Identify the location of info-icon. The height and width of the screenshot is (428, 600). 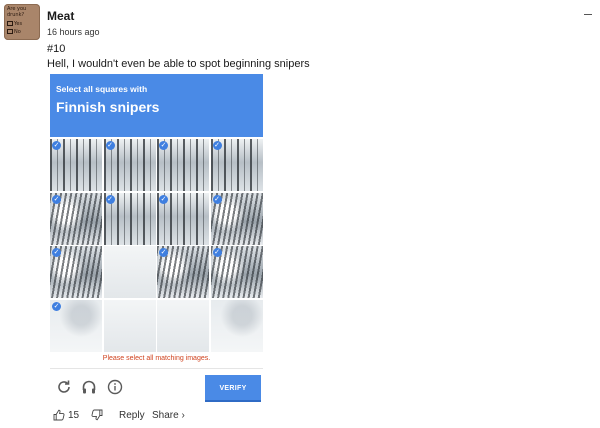
(115, 387).